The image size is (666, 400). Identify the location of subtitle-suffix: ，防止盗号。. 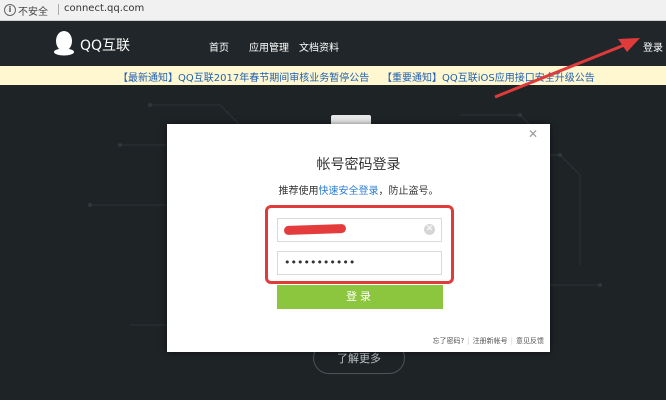
(408, 191).